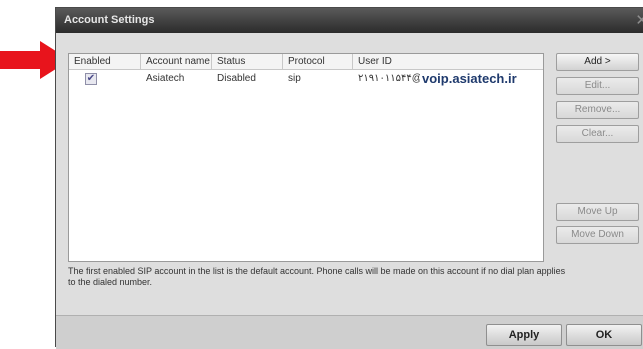  Describe the element at coordinates (109, 20) in the screenshot. I see `dialog-title: Account Settings` at that location.